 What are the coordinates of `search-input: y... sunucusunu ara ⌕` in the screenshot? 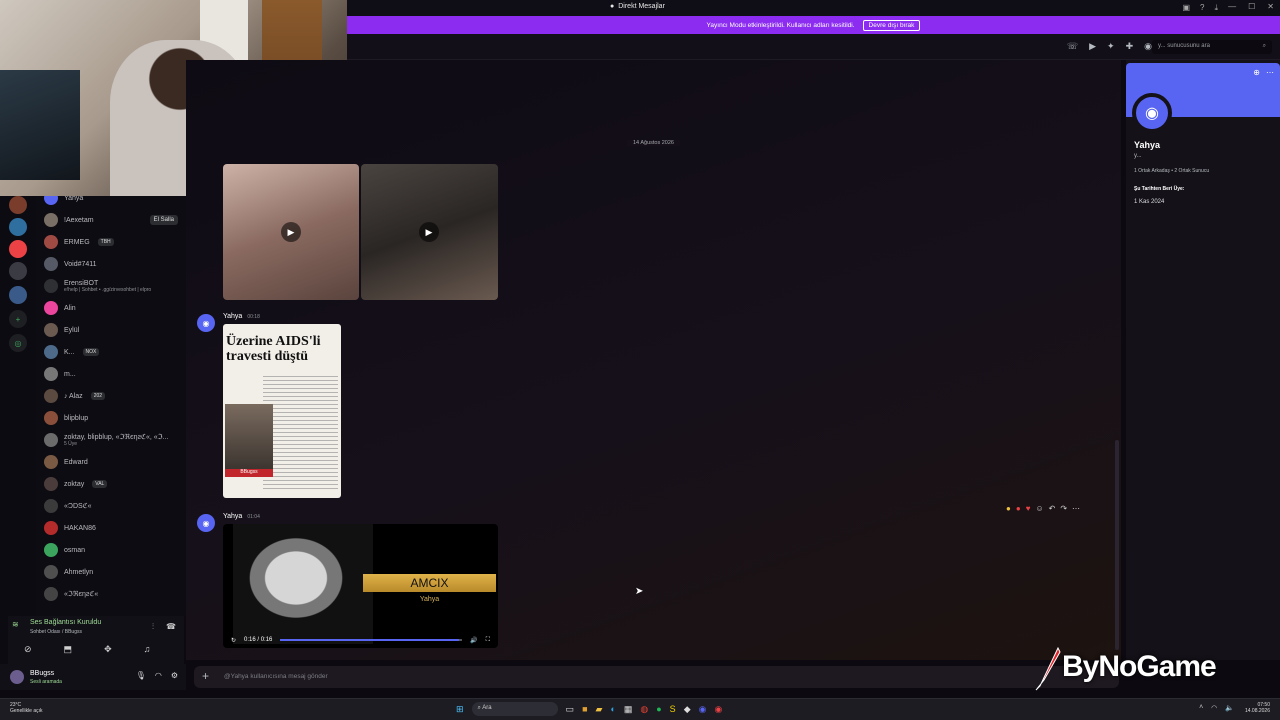 It's located at (1212, 47).